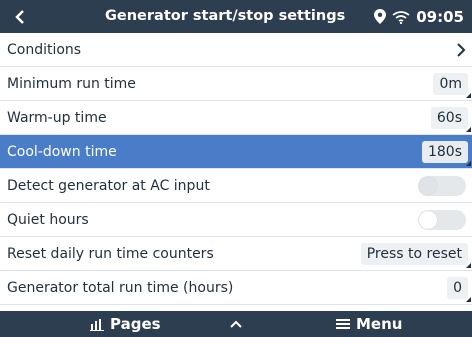 This screenshot has width=472, height=337. I want to click on bottom-bar: Pages Menu, so click(236, 324).